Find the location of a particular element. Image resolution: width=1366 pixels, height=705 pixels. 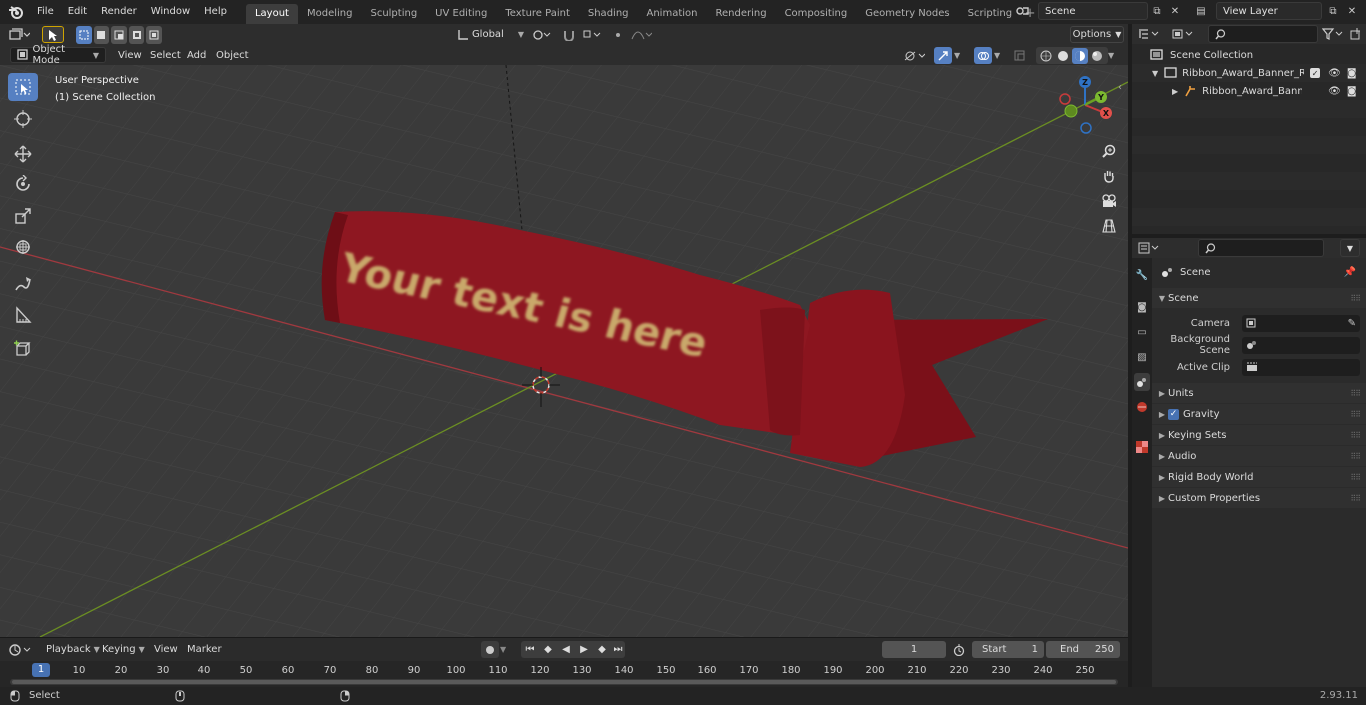

scene-tab-icon is located at coordinates (1142, 382).